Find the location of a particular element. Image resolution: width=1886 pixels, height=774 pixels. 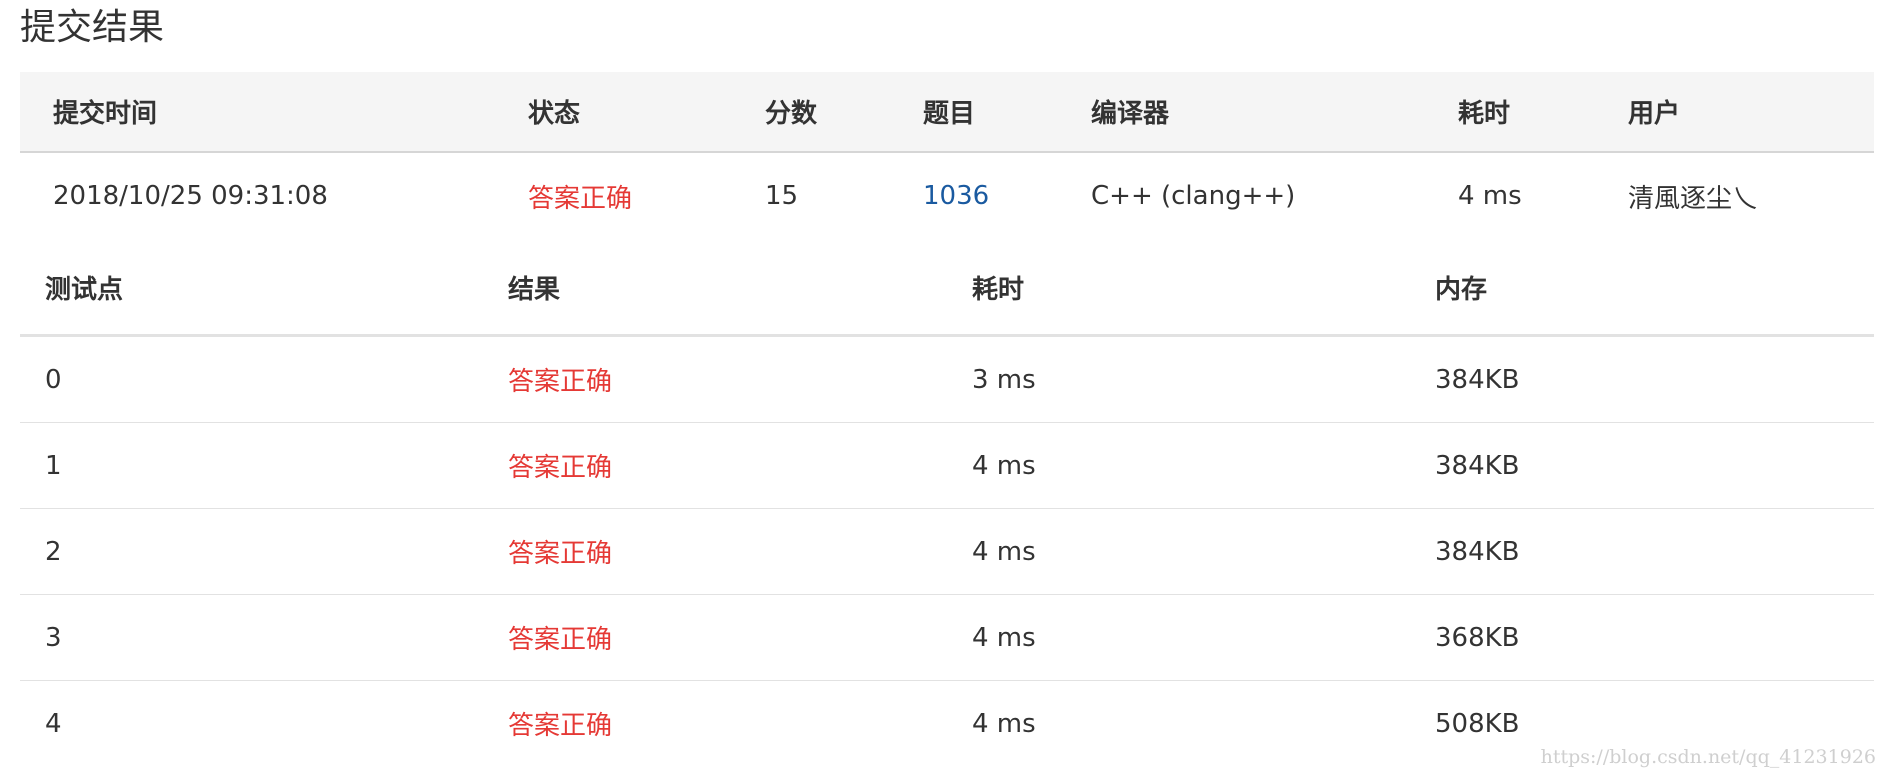

testcase-id: 1 is located at coordinates (53, 465).